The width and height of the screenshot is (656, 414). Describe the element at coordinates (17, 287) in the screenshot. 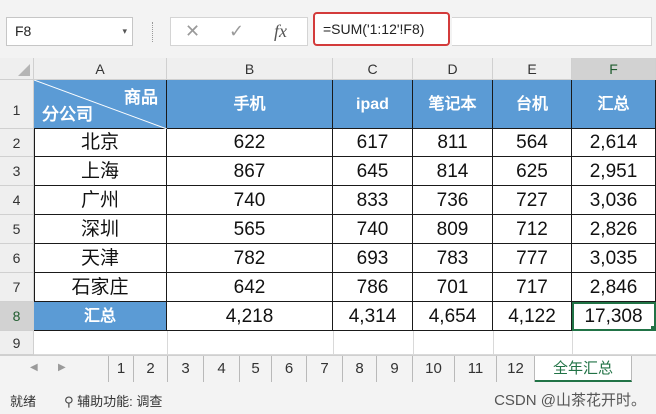

I see `row-header-7: 7` at that location.